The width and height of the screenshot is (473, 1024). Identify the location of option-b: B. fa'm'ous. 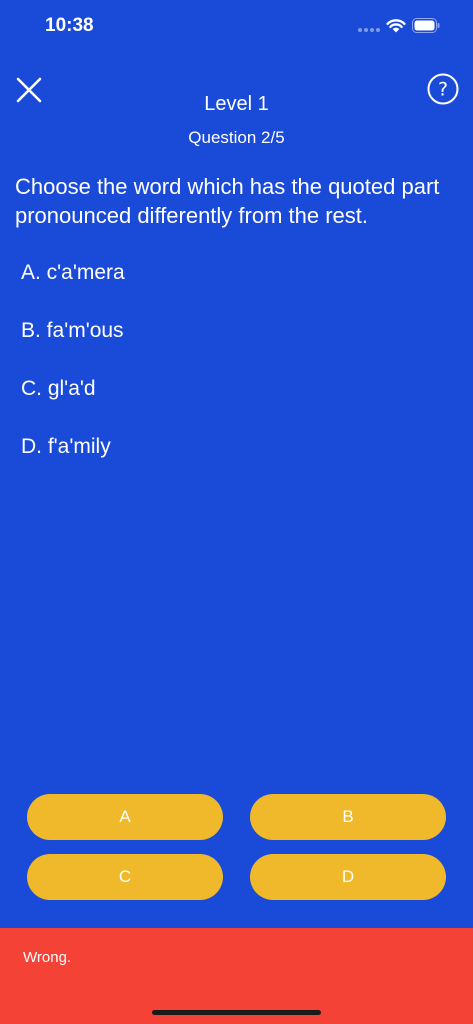
(72, 330).